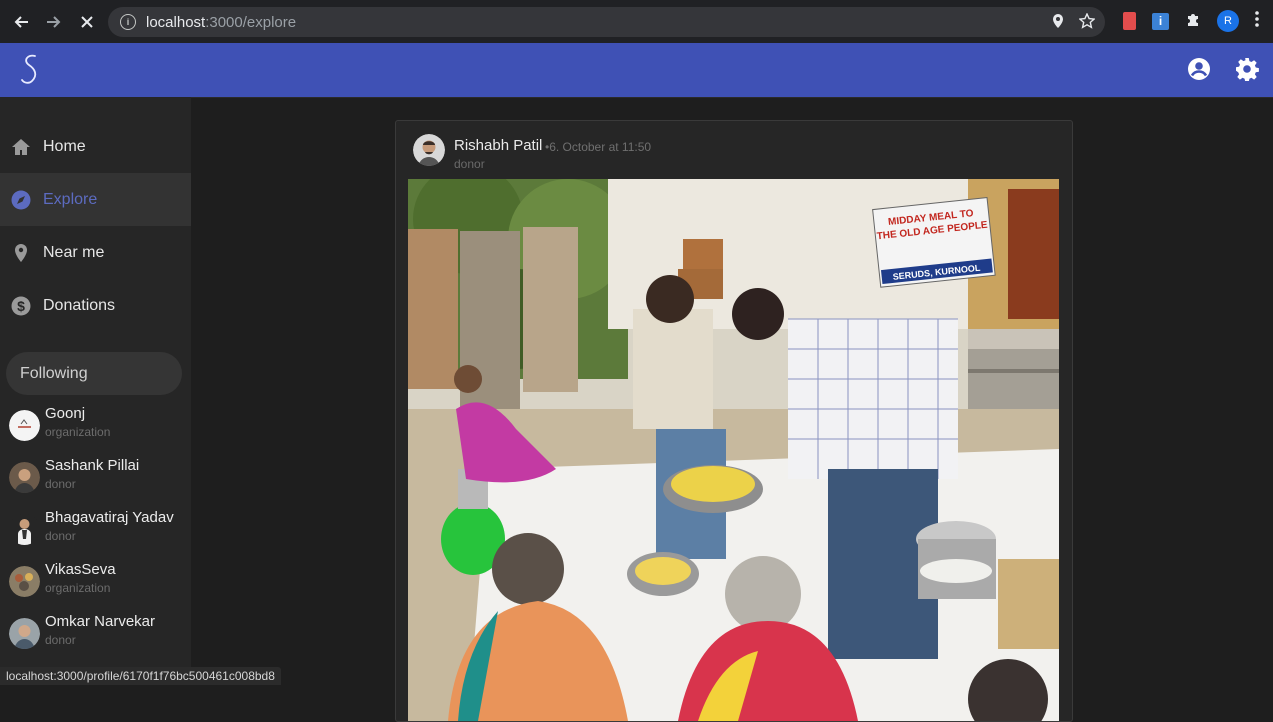  I want to click on sidebar-item-explore: Explore, so click(95, 199).